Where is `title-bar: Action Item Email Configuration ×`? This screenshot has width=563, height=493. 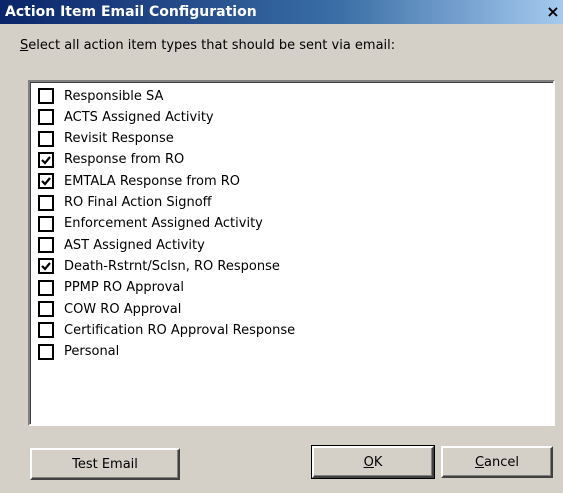
title-bar: Action Item Email Configuration × is located at coordinates (281, 12).